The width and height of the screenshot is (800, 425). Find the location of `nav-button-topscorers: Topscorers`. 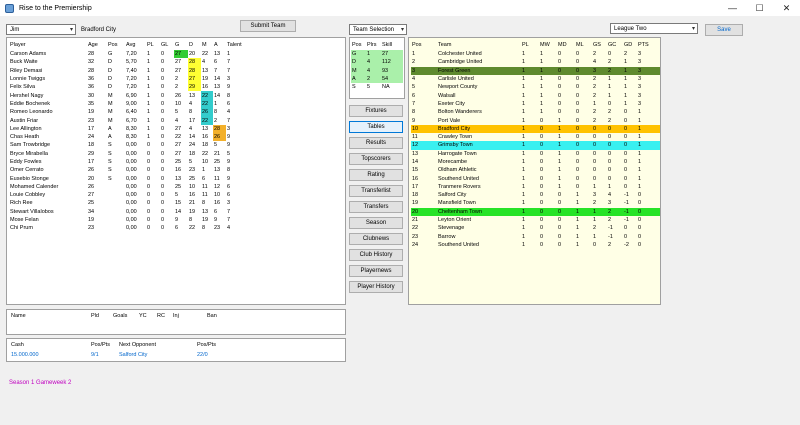

nav-button-topscorers: Topscorers is located at coordinates (376, 159).